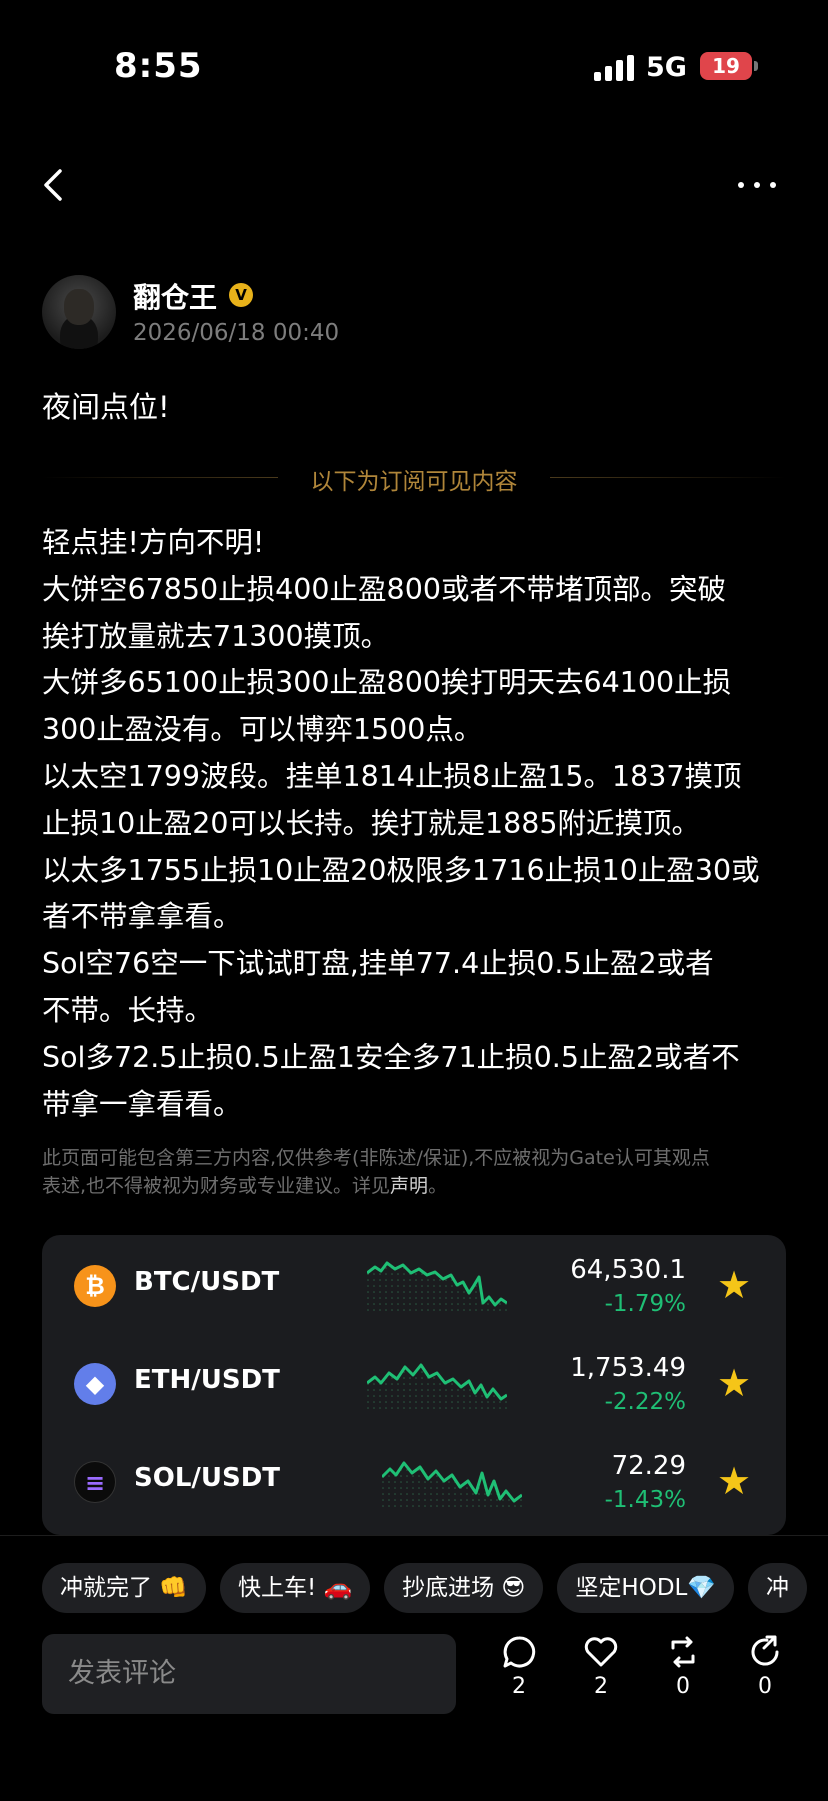 Image resolution: width=828 pixels, height=1801 pixels. Describe the element at coordinates (777, 1588) in the screenshot. I see `quick-reply-chip: 冲` at that location.